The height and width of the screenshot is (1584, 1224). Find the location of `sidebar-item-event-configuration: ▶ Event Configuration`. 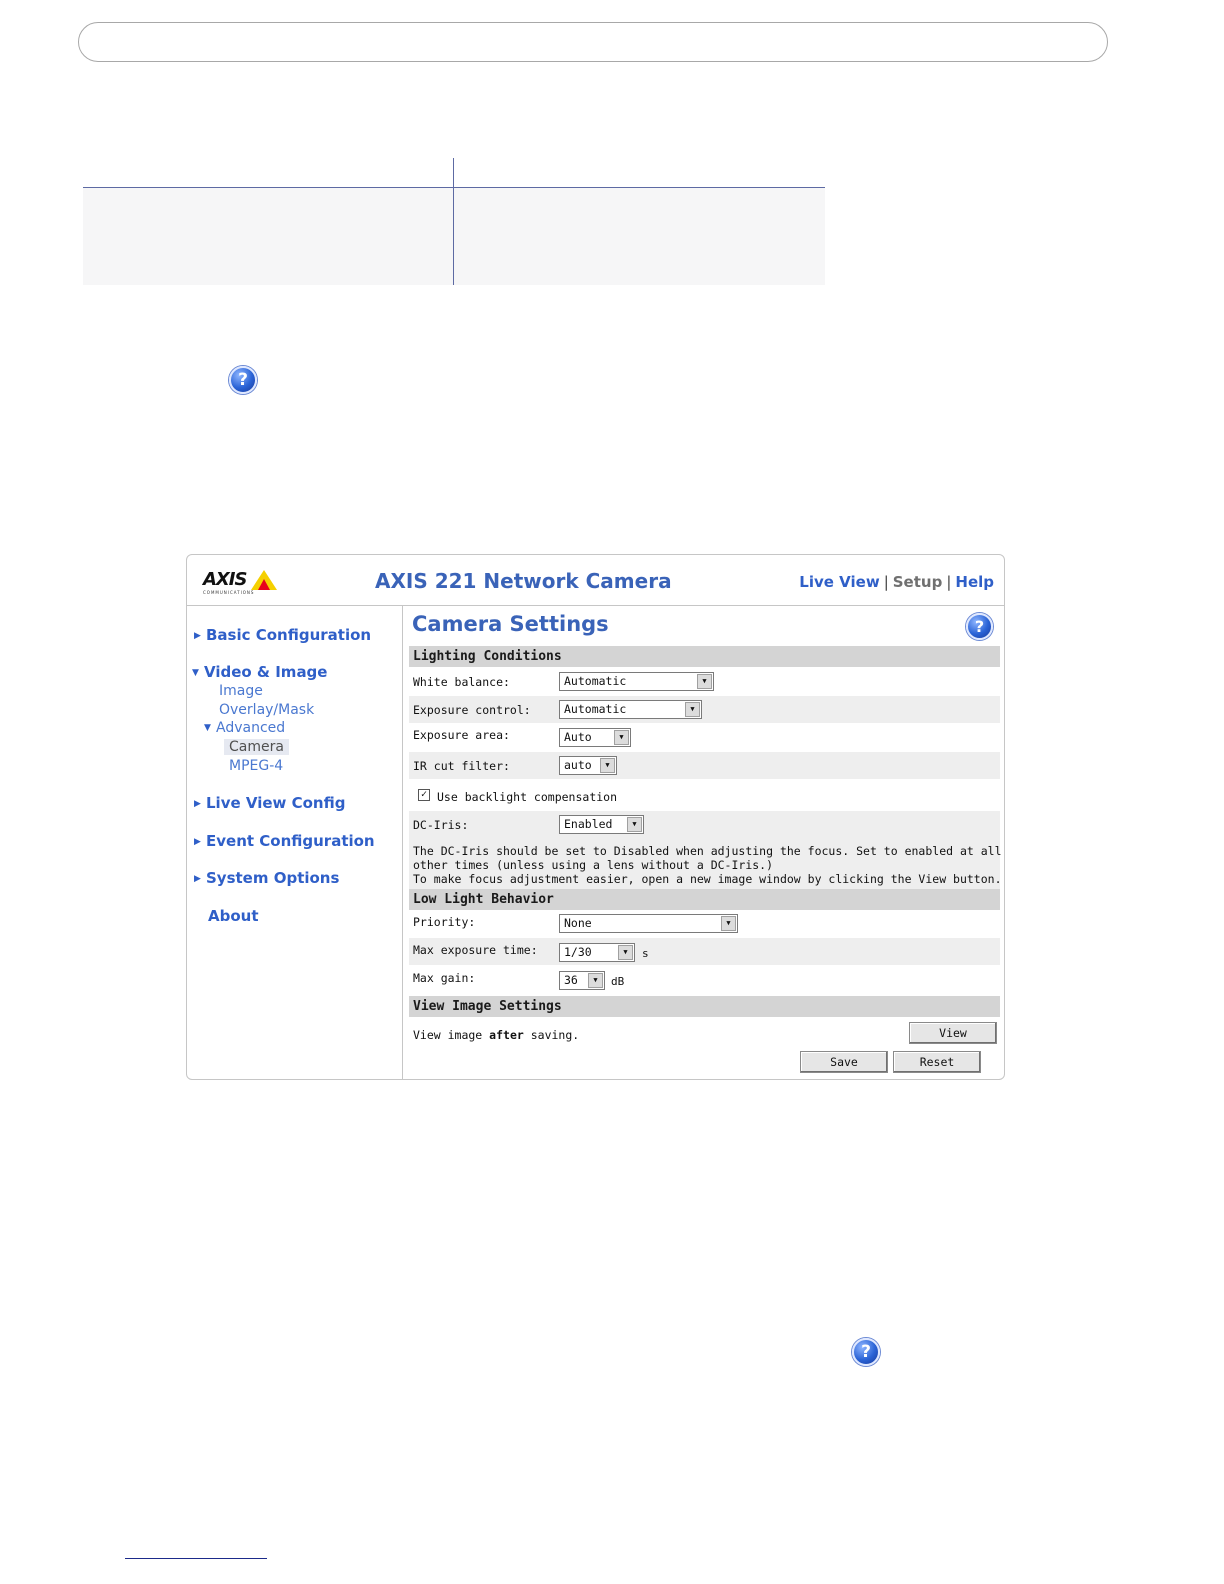

sidebar-item-event-configuration: ▶ Event Configuration is located at coordinates (284, 841).